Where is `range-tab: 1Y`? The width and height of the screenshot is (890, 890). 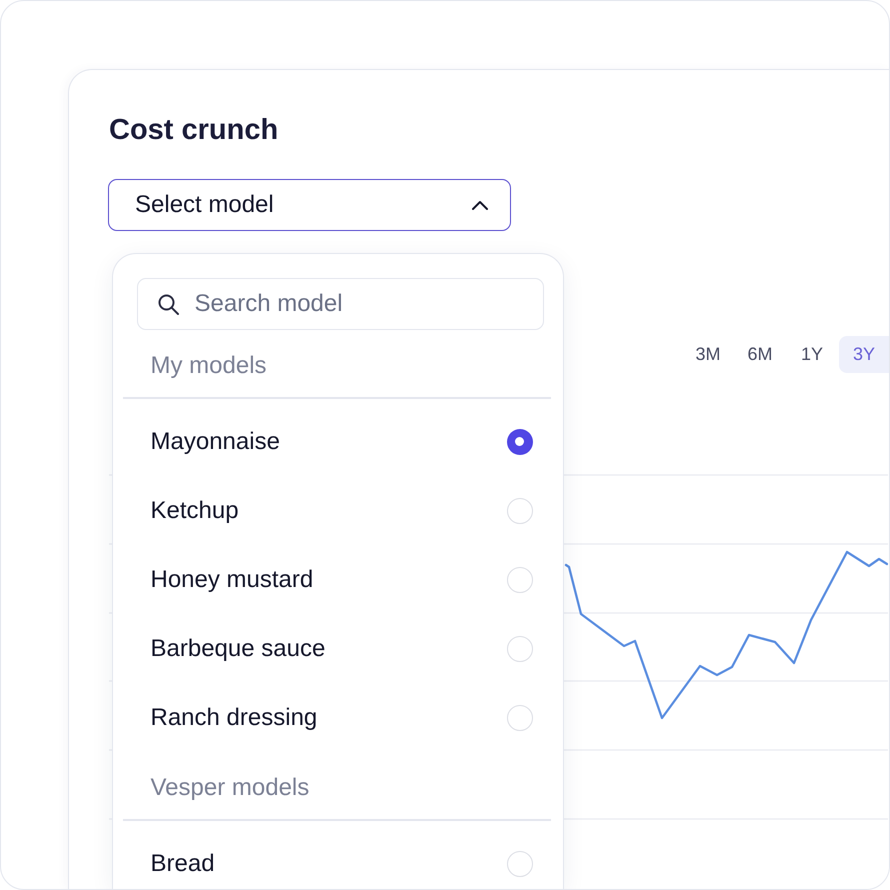 range-tab: 1Y is located at coordinates (812, 354).